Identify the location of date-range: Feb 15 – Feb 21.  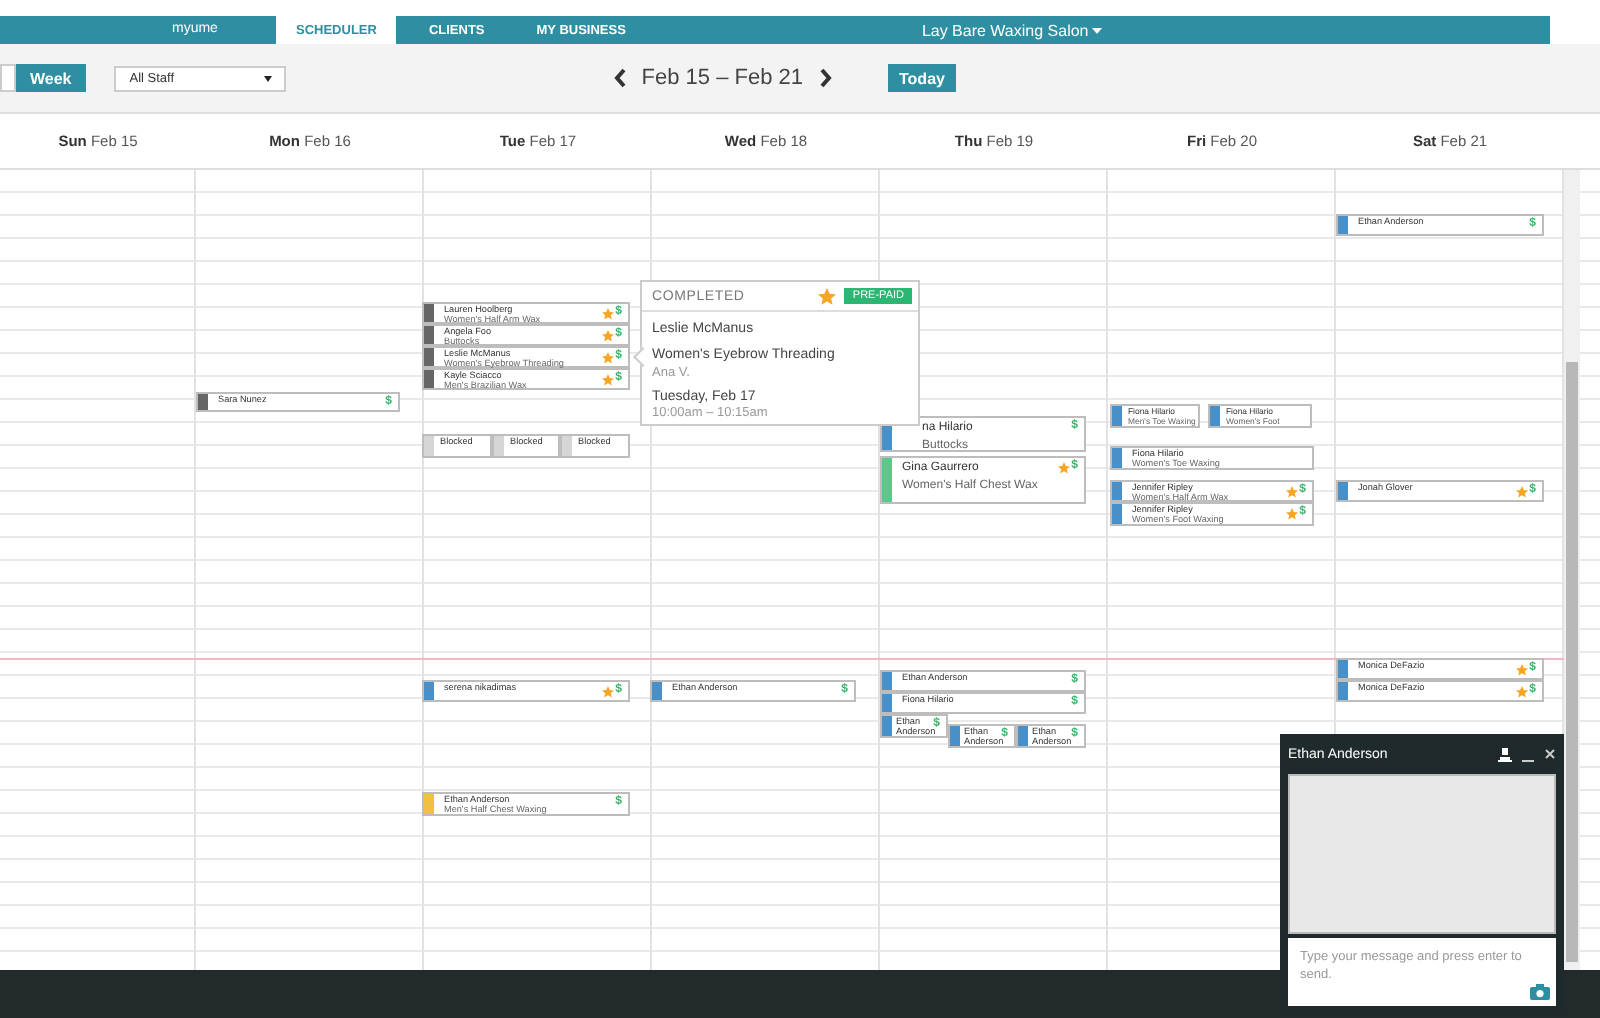
(722, 78).